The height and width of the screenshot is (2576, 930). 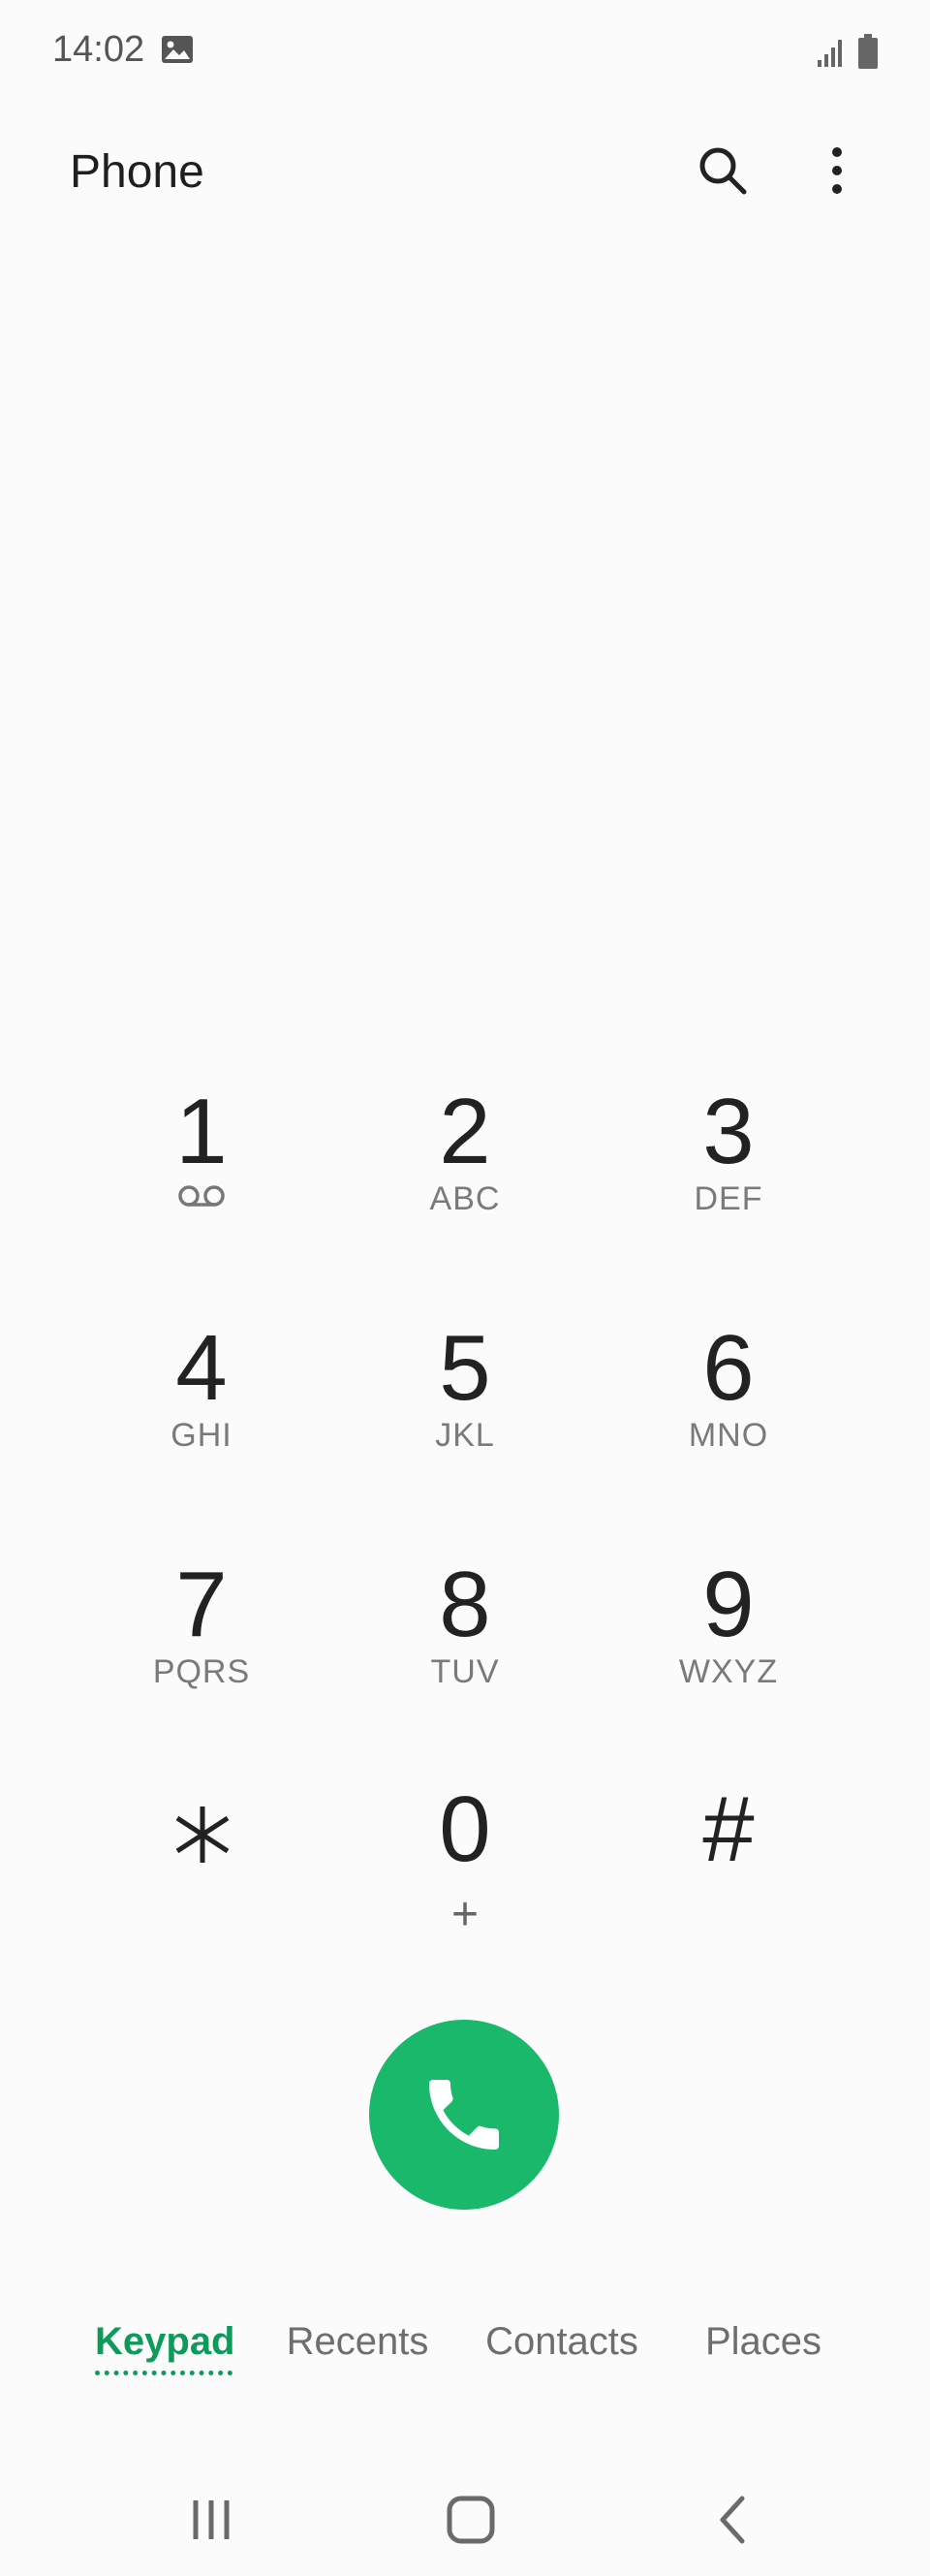 What do you see at coordinates (177, 49) in the screenshot?
I see `gallery-icon` at bounding box center [177, 49].